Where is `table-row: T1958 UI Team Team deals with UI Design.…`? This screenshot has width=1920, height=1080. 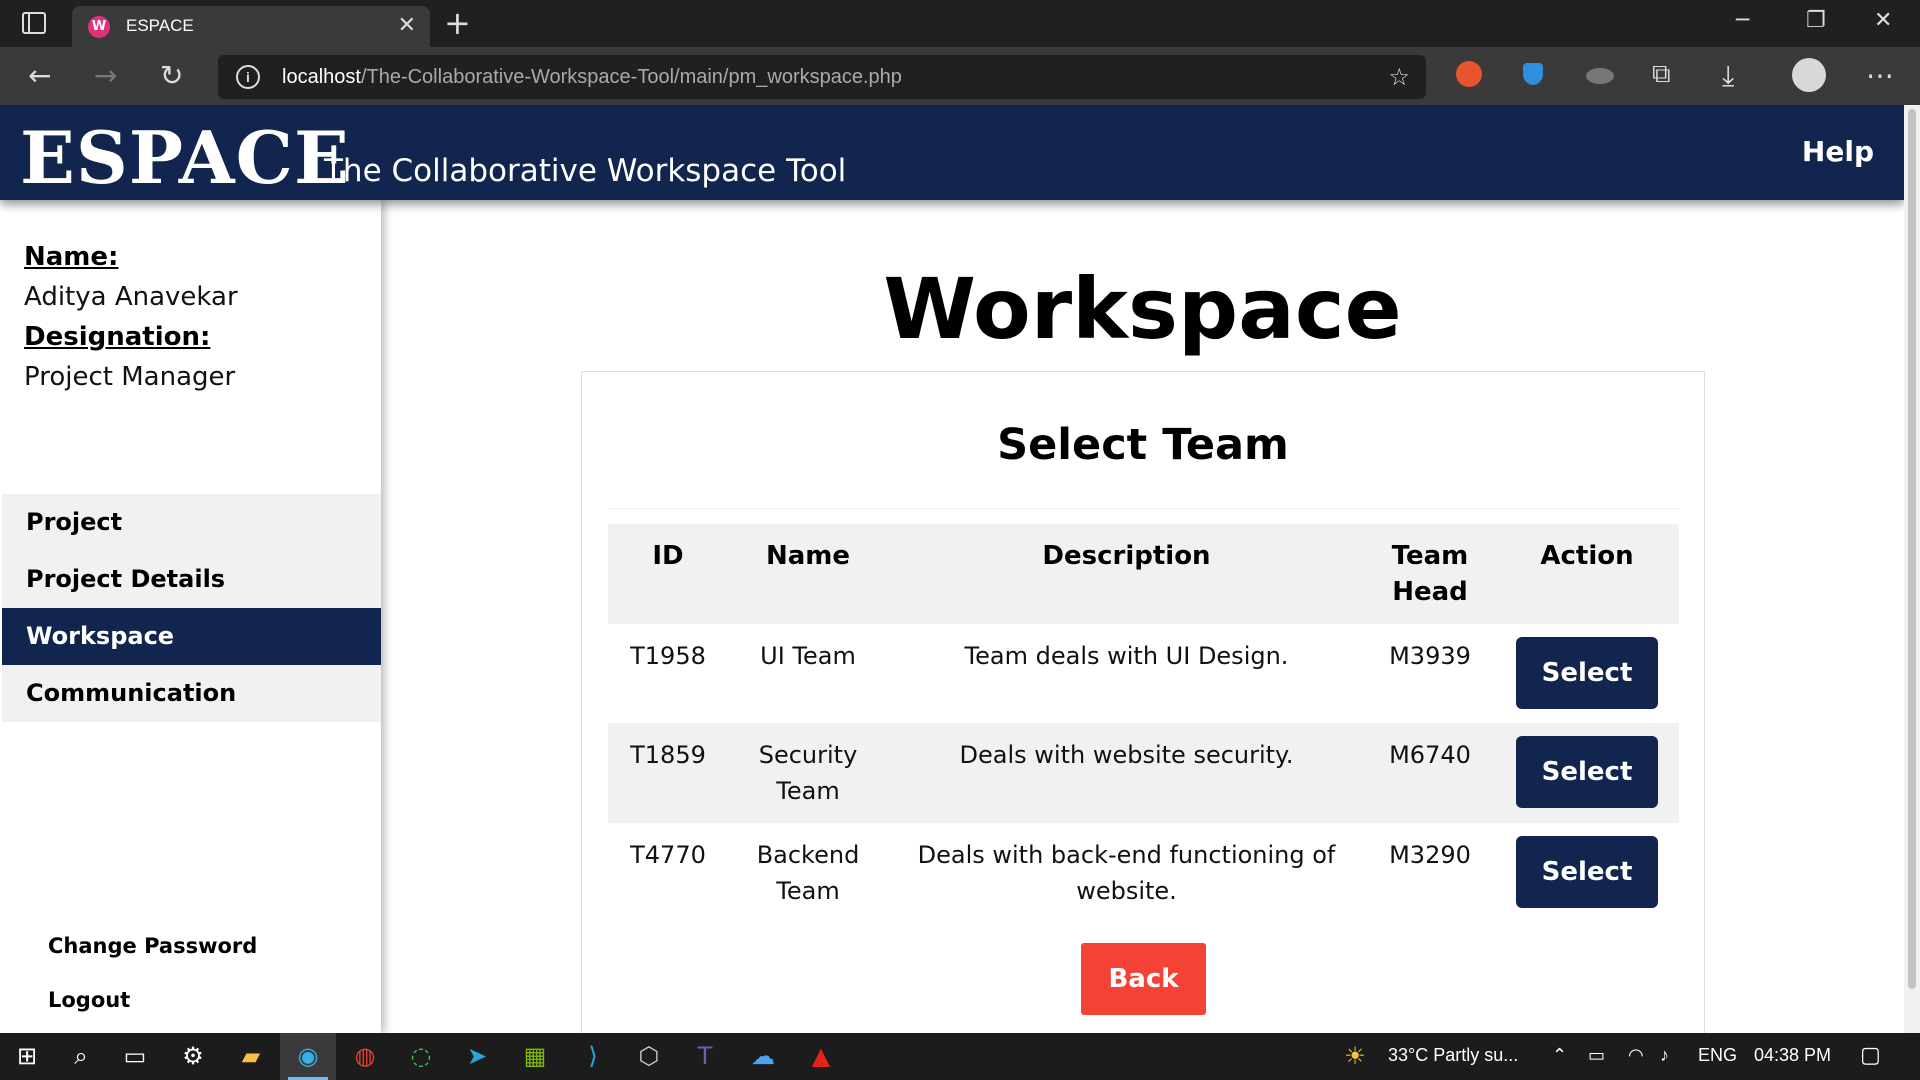
table-row: T1958 UI Team Team deals with UI Design.… is located at coordinates (1143, 673).